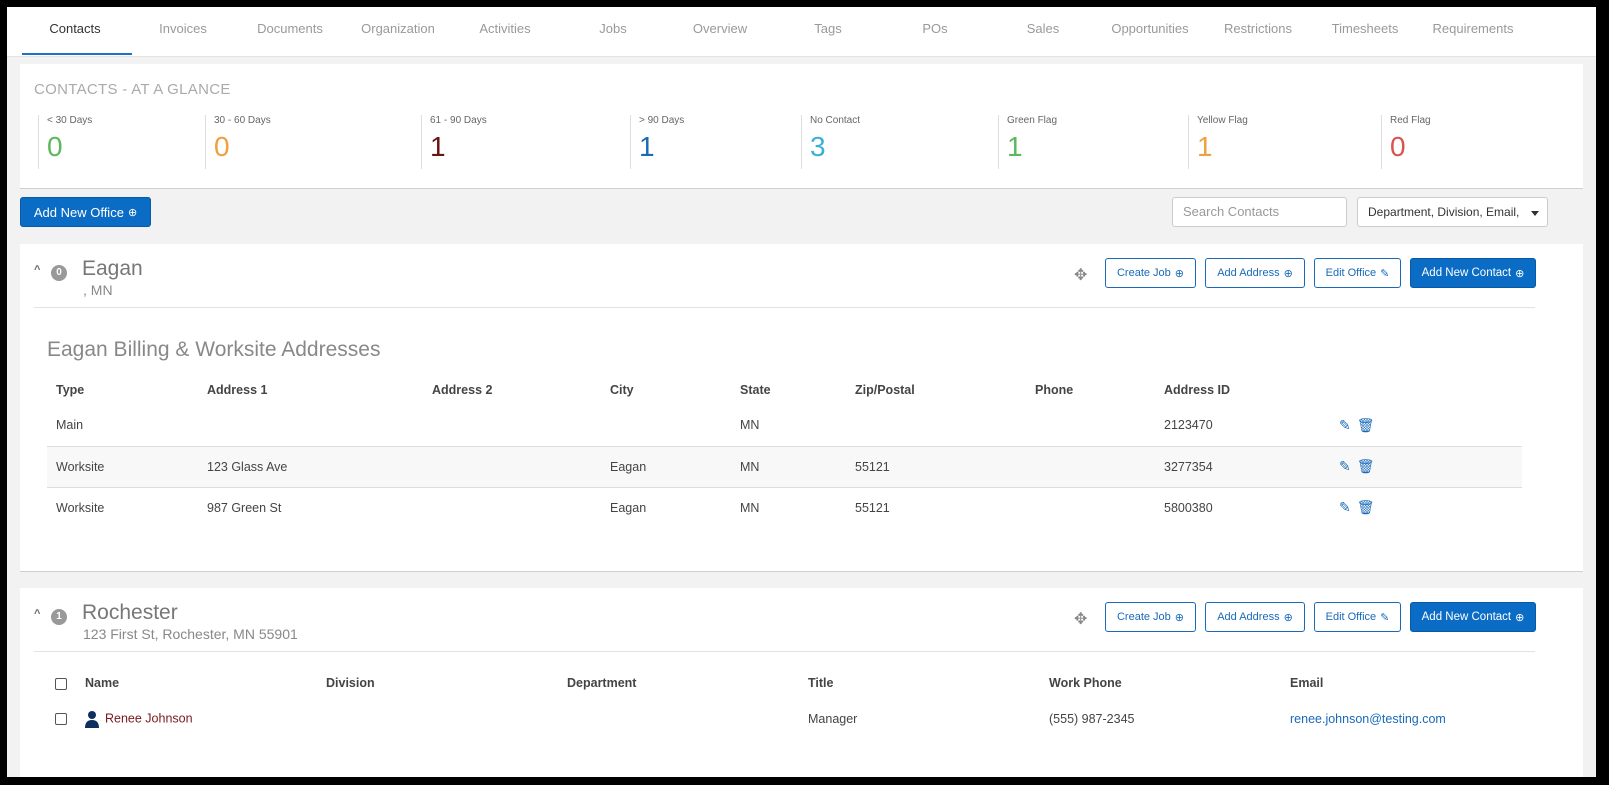  What do you see at coordinates (59, 617) in the screenshot?
I see `office-badge: 1` at bounding box center [59, 617].